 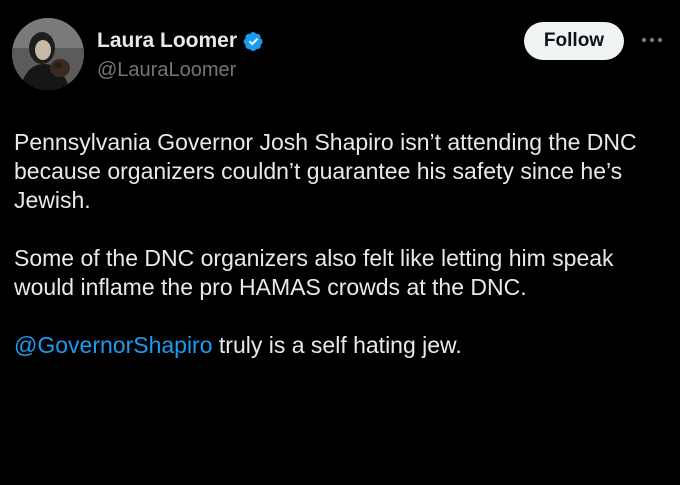 What do you see at coordinates (574, 41) in the screenshot?
I see `follow-button: Follow` at bounding box center [574, 41].